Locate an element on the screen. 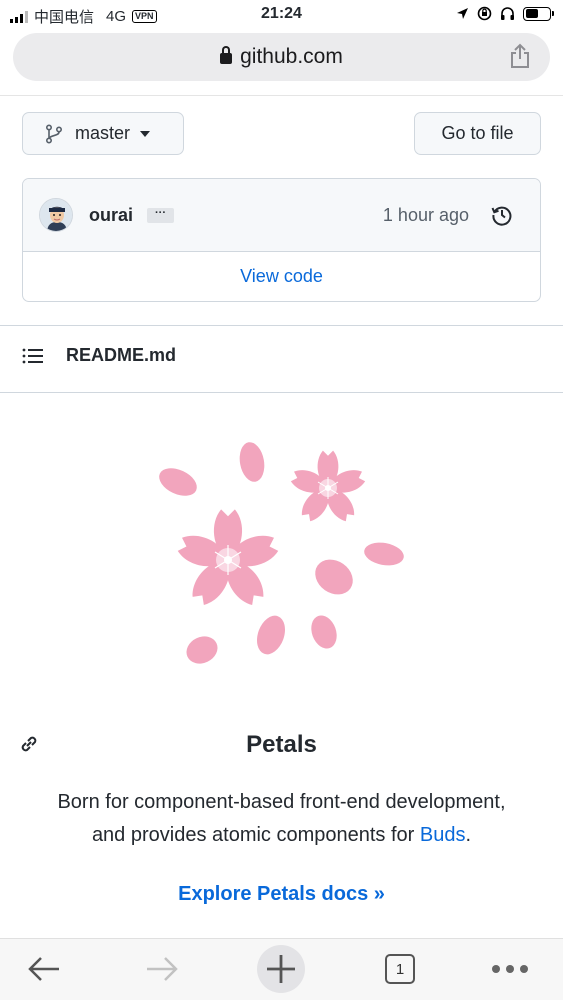 Image resolution: width=563 pixels, height=1000 pixels. branch-select-button: master is located at coordinates (103, 133).